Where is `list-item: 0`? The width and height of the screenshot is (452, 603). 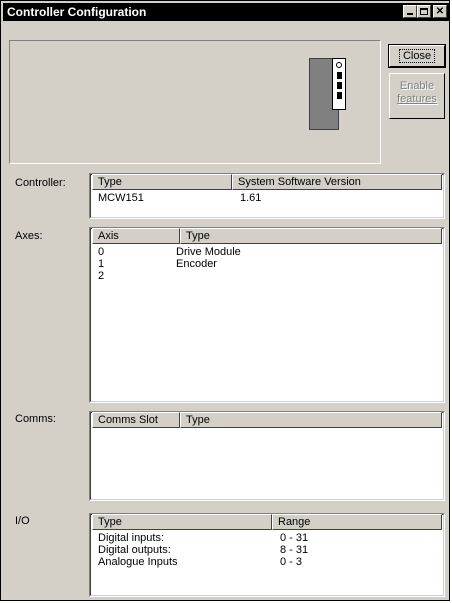 list-item: 0 is located at coordinates (101, 252).